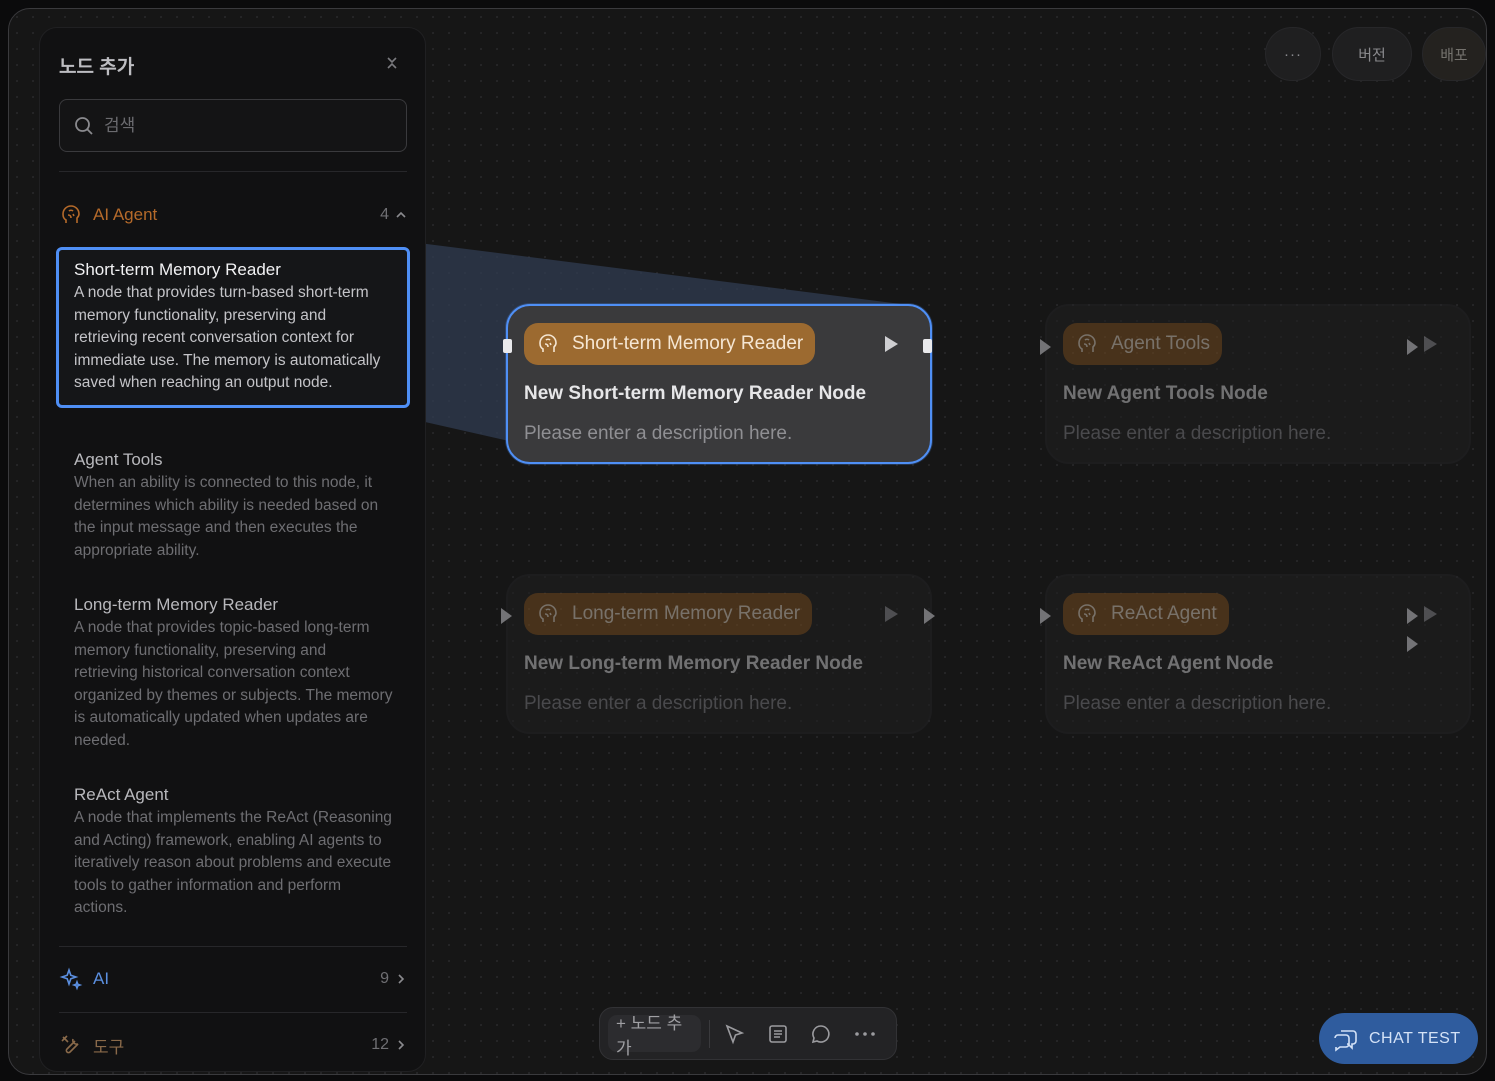 This screenshot has height=1081, width=1495. What do you see at coordinates (1164, 613) in the screenshot?
I see `node-type-label: ReAct Agent` at bounding box center [1164, 613].